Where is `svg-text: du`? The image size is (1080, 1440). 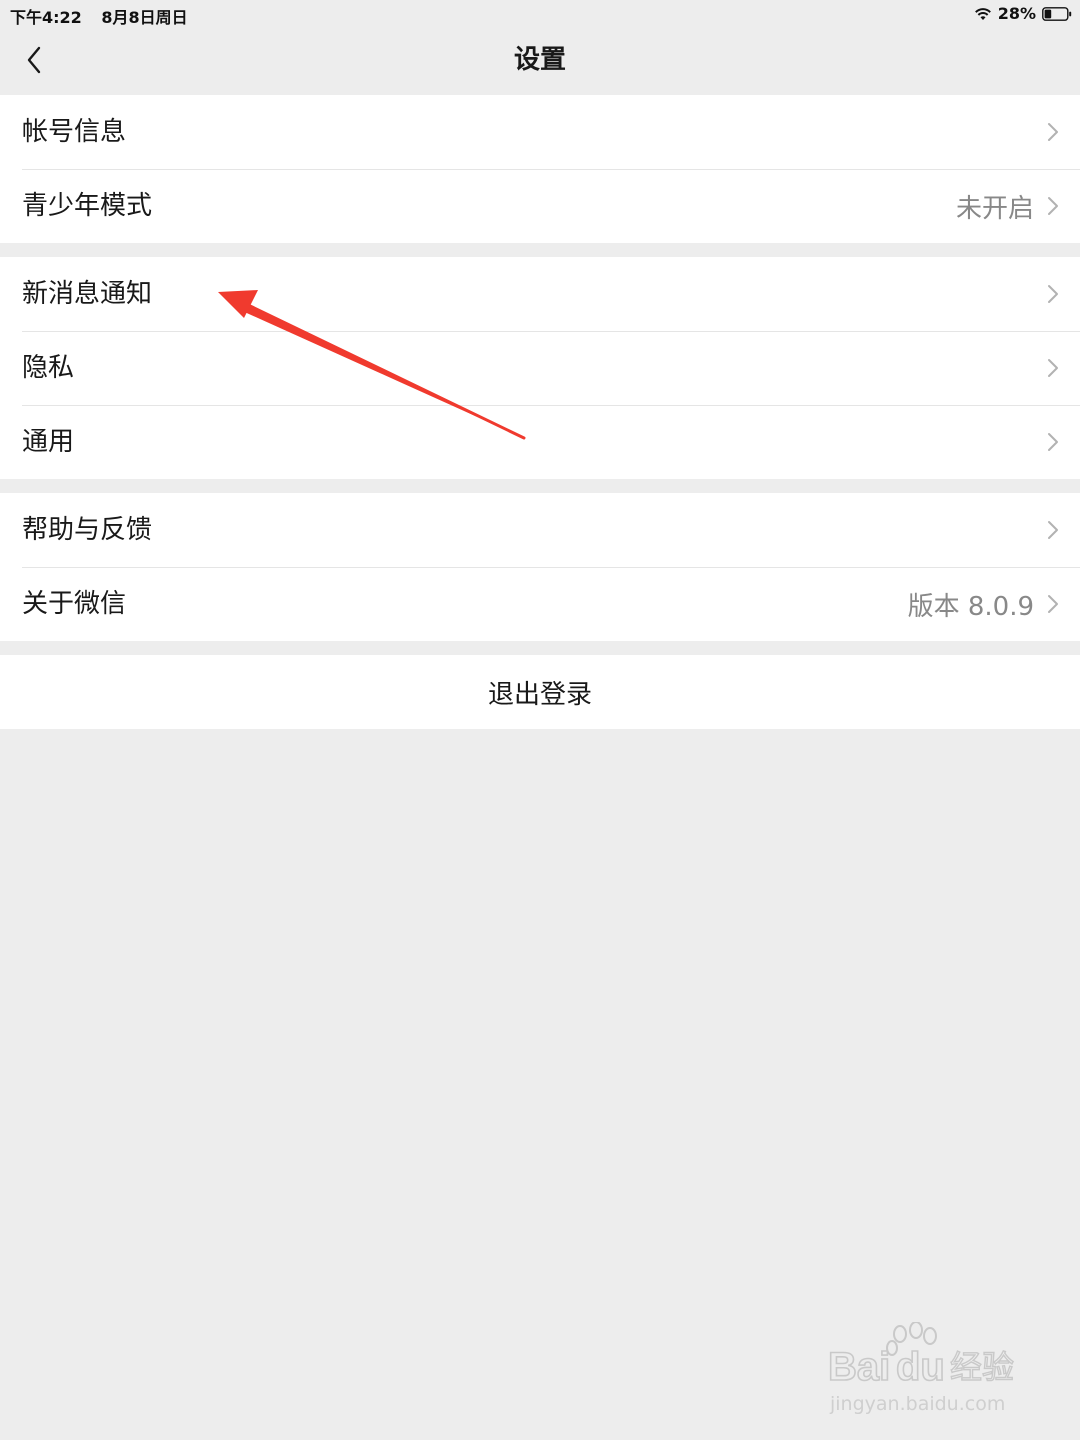
svg-text: du is located at coordinates (920, 1367).